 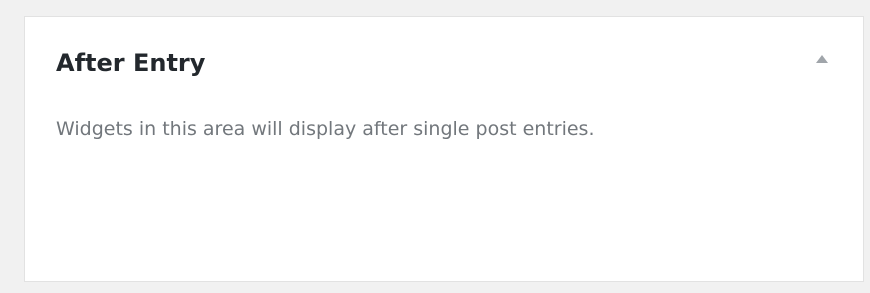 I want to click on triangle-up-icon, so click(x=822, y=59).